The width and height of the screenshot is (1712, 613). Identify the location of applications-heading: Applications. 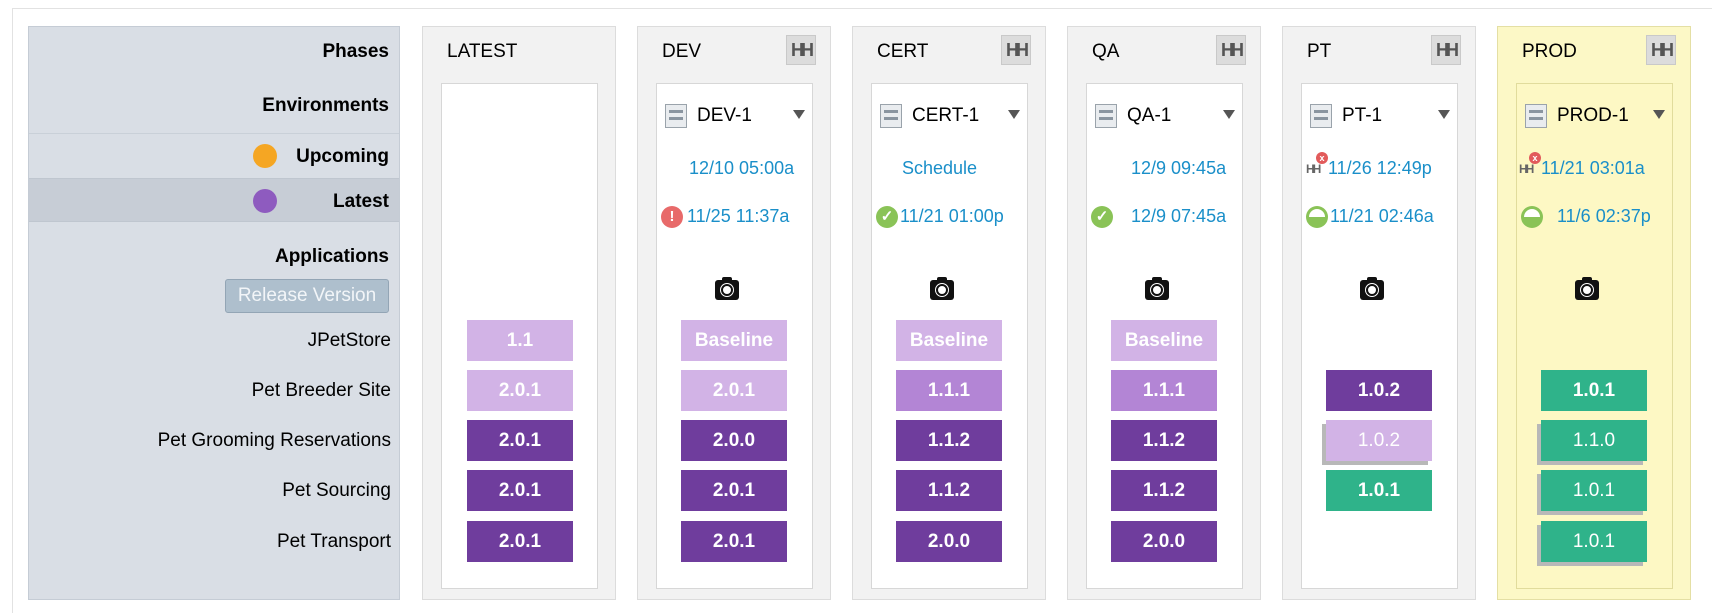
(331, 256).